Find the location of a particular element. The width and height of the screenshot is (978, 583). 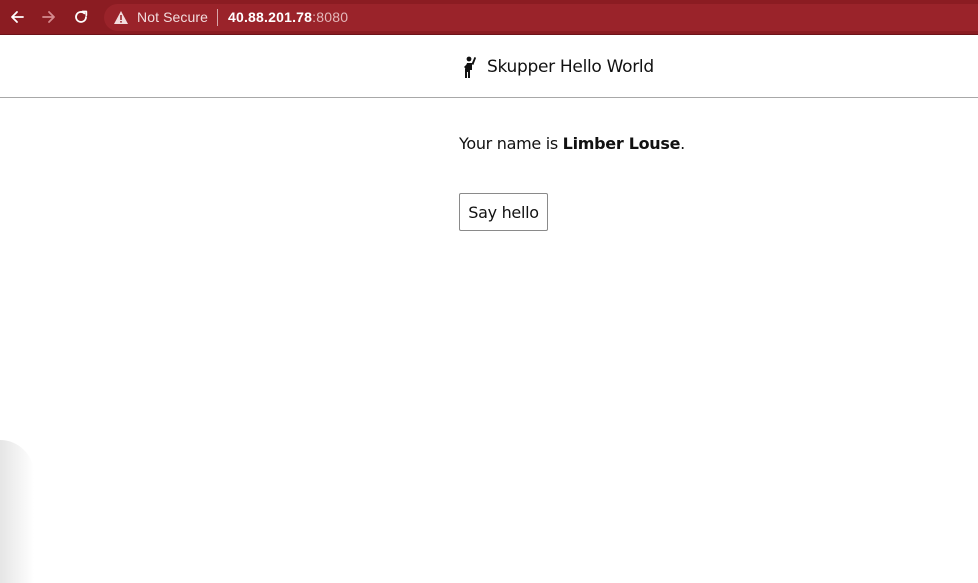

address-divider is located at coordinates (217, 17).